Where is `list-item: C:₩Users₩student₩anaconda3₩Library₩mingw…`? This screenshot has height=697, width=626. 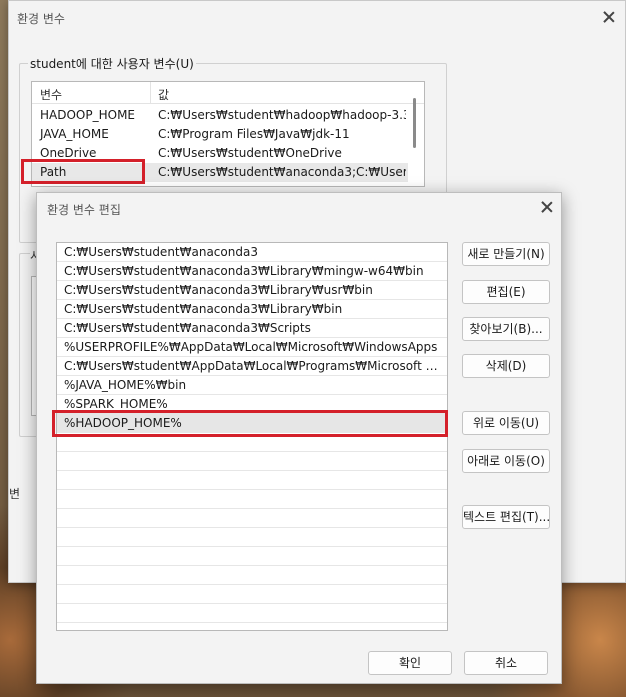
list-item: C:₩Users₩student₩anaconda3₩Library₩mingw… is located at coordinates (252, 271).